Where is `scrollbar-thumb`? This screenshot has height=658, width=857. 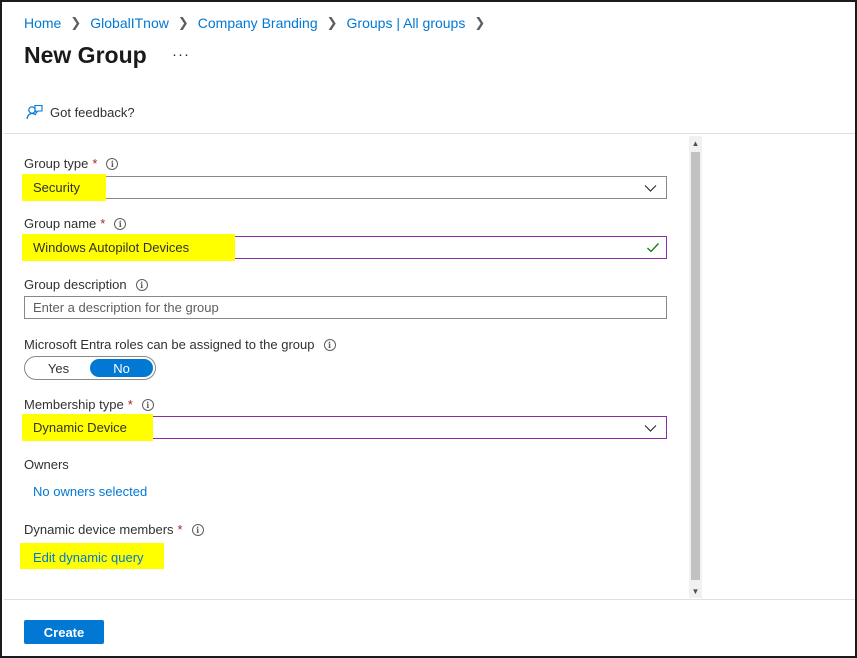
scrollbar-thumb is located at coordinates (695, 366).